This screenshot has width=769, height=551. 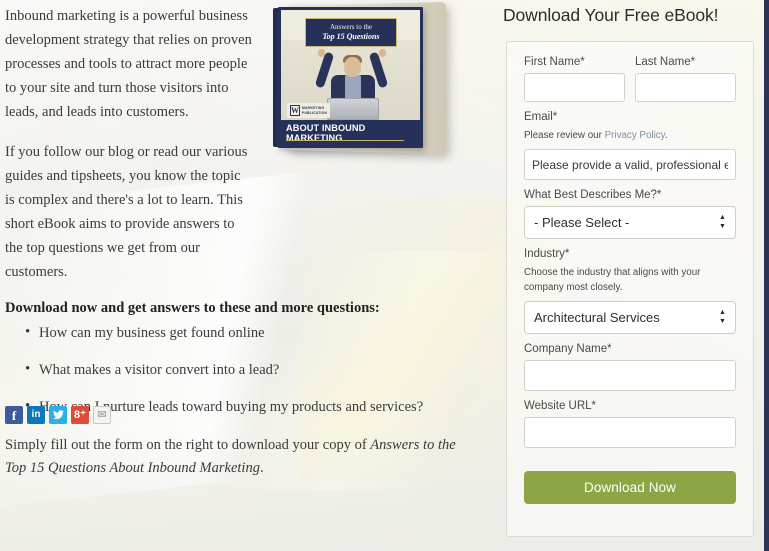 I want to click on twitter-bird-glyph, so click(x=58, y=415).